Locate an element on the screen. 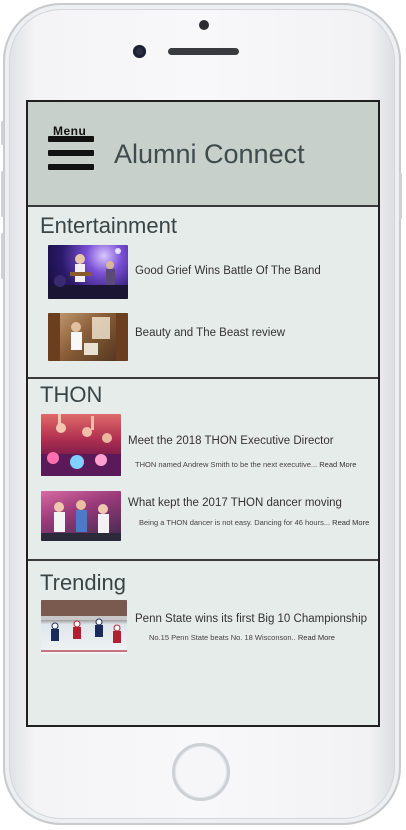  app-title: Alumni Connect is located at coordinates (209, 154).